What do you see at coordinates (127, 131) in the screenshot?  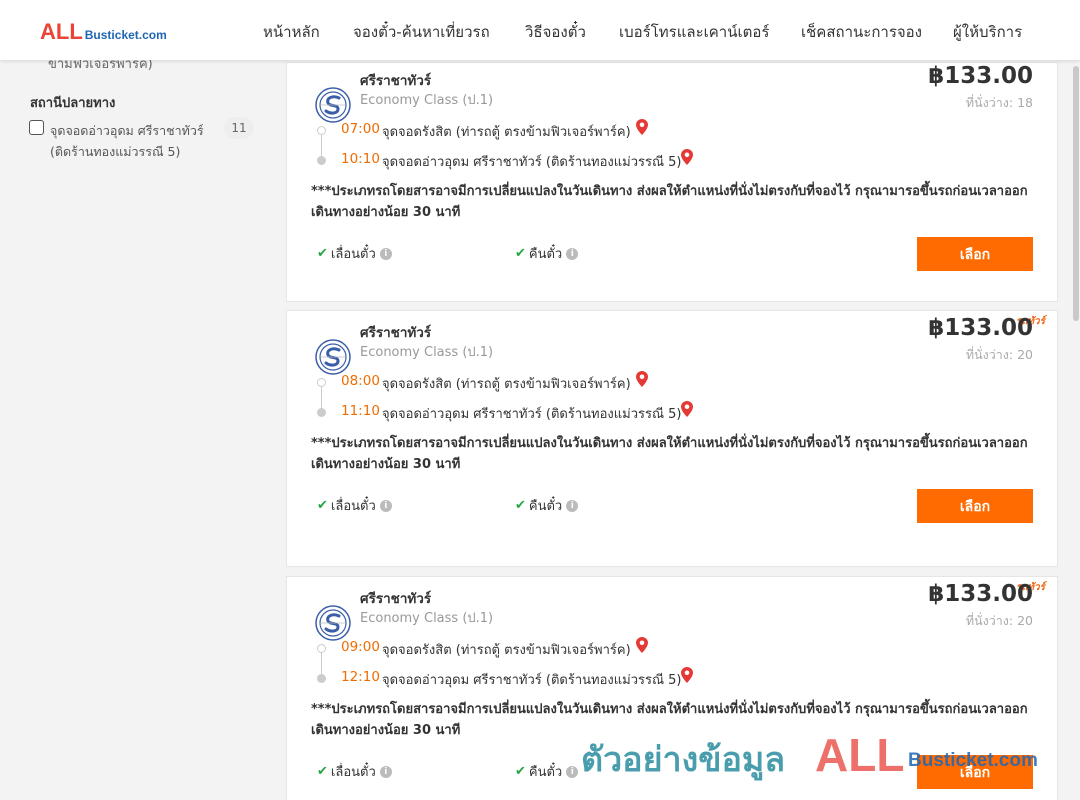 I see `destination-option-label: จุดจอดอ่าวอุดม ศรีราชาทัวร์` at bounding box center [127, 131].